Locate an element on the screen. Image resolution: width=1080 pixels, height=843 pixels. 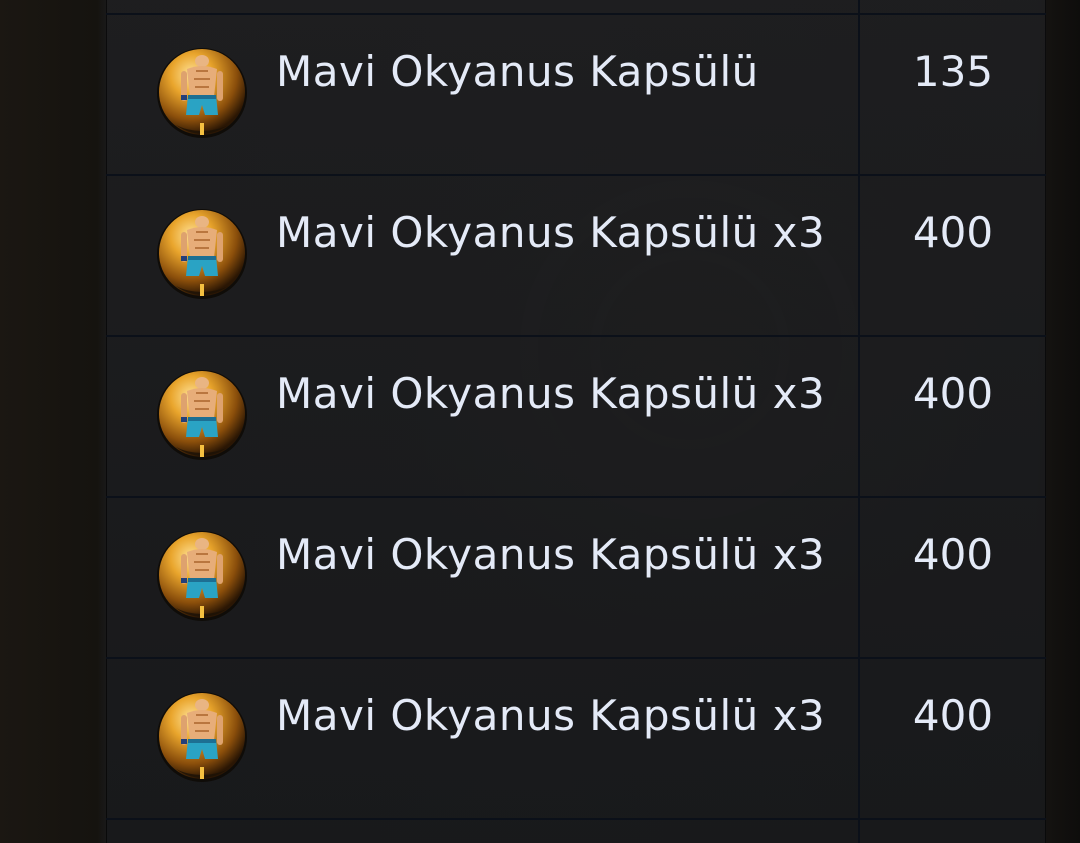
previous-row-edge is located at coordinates (576, 7).